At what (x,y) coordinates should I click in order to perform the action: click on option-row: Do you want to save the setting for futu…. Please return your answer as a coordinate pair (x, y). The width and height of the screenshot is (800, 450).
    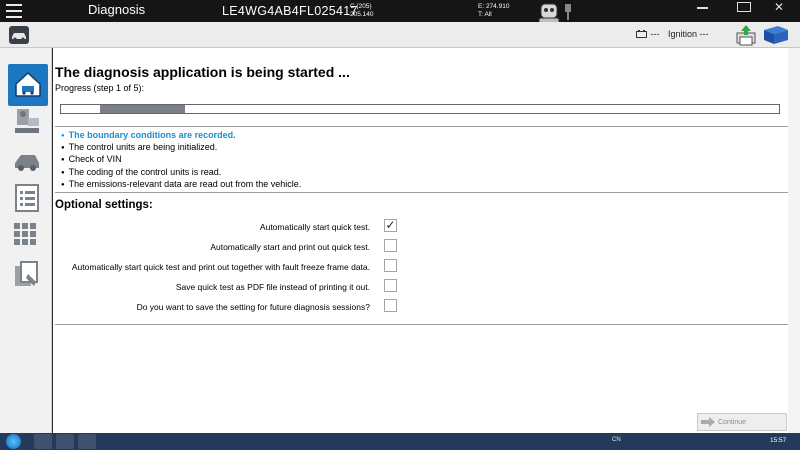
    Looking at the image, I should click on (420, 307).